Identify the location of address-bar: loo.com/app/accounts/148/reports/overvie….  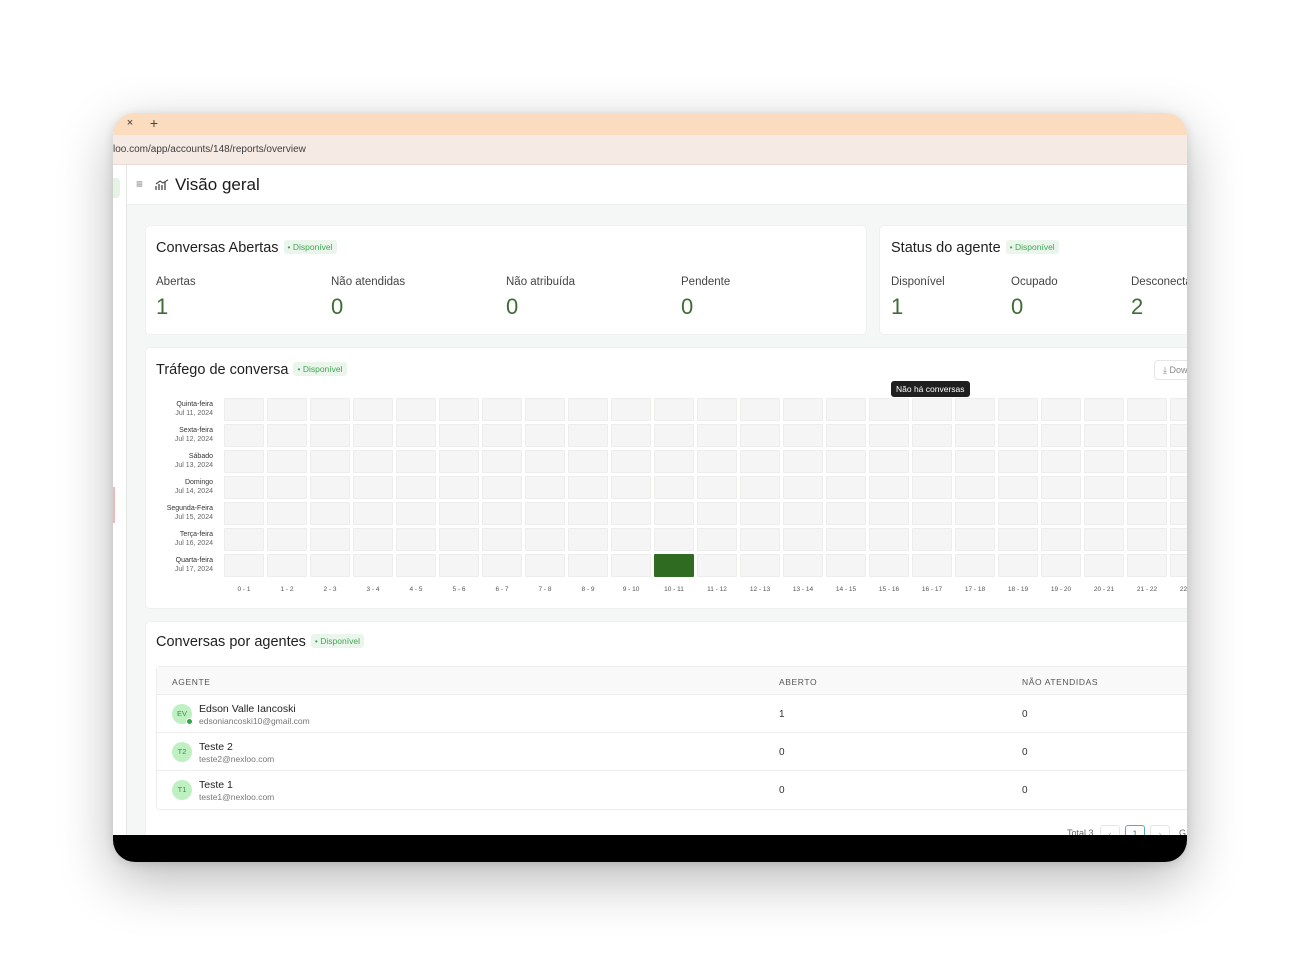
(650, 150).